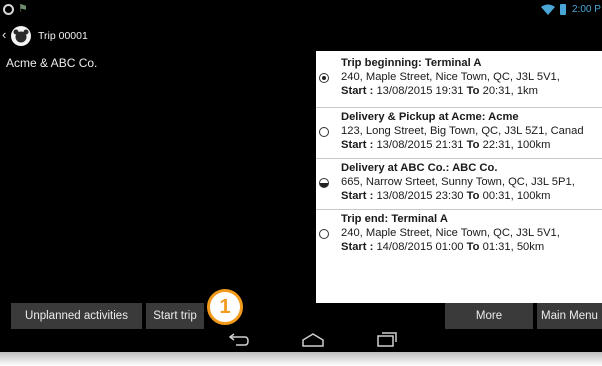 This screenshot has height=366, width=602. Describe the element at coordinates (563, 9) in the screenshot. I see `battery-icon` at that location.